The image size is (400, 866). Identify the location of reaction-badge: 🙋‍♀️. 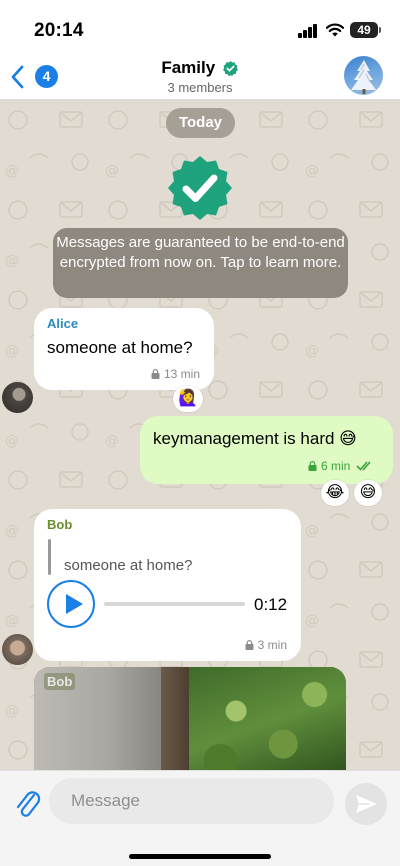
(188, 399).